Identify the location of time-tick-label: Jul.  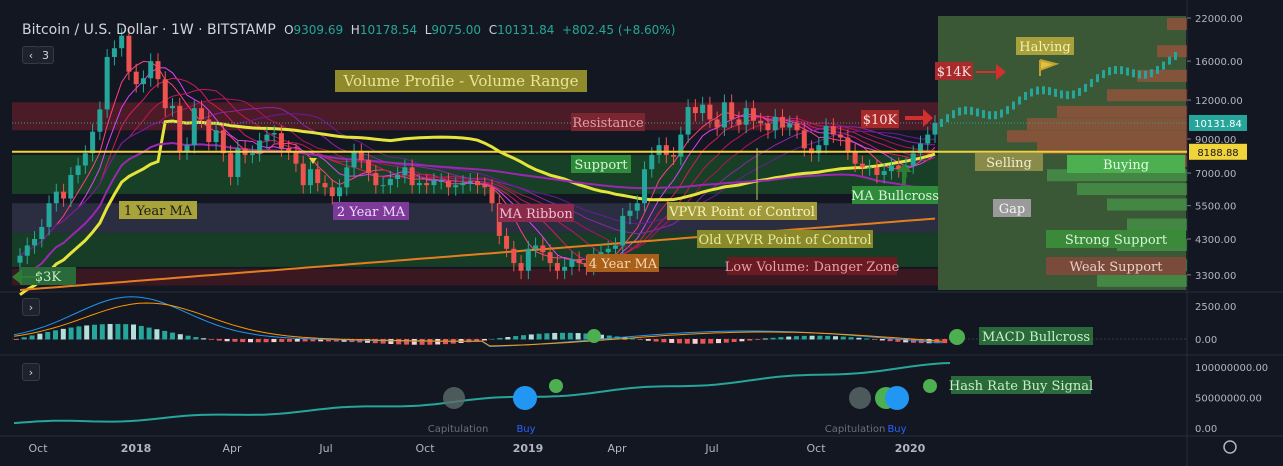
(325, 448).